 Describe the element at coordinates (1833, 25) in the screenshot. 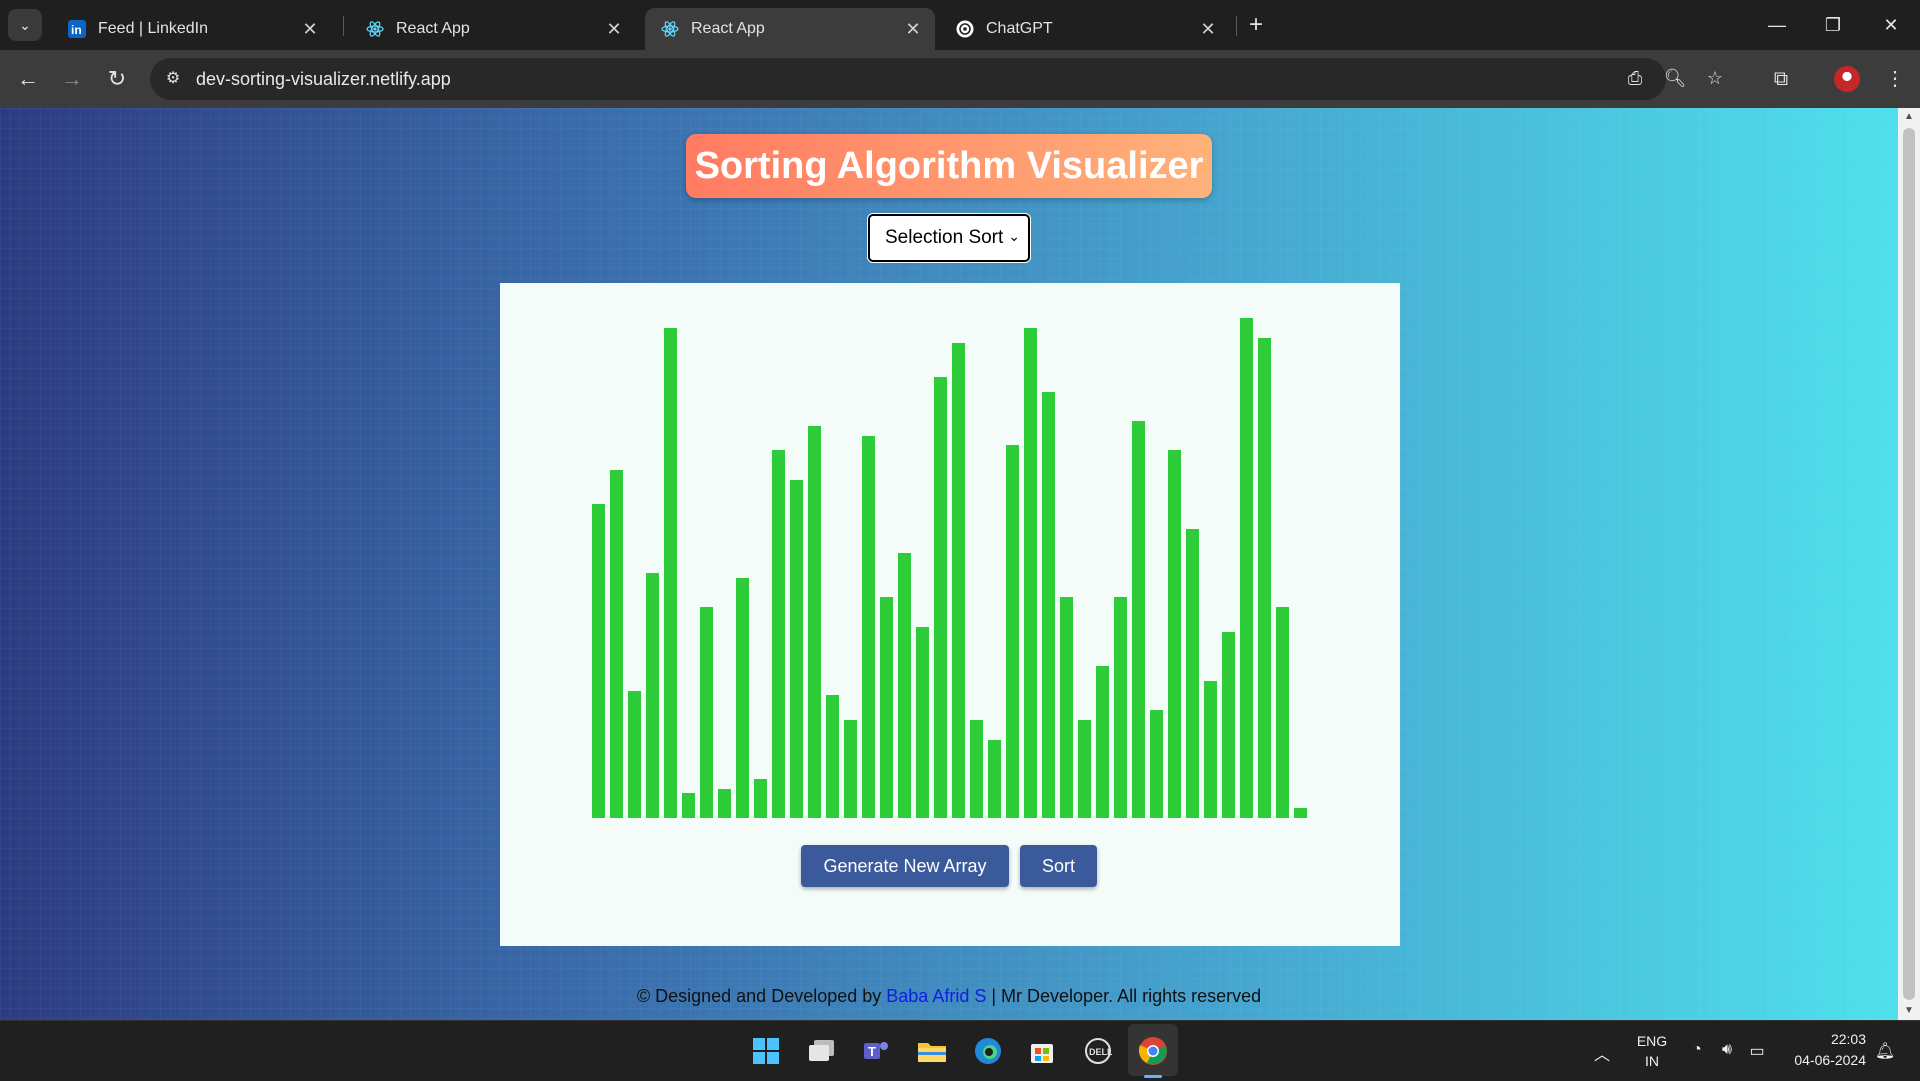

I see `restore-button: ❐` at that location.